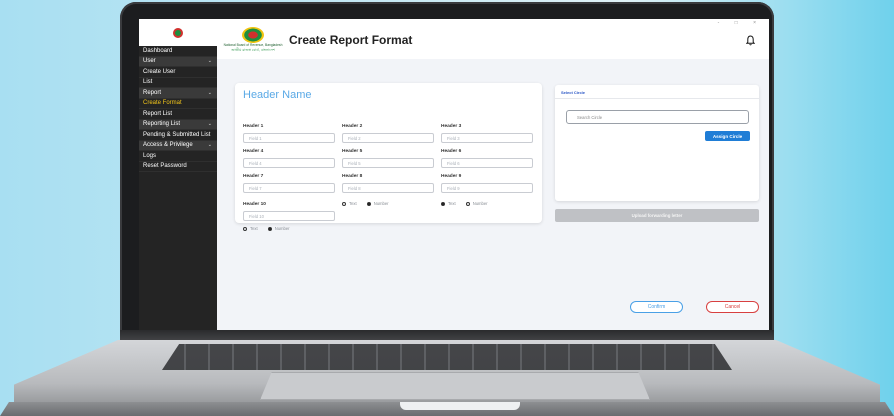 The height and width of the screenshot is (416, 894). What do you see at coordinates (277, 95) in the screenshot?
I see `form-title: Header Name` at bounding box center [277, 95].